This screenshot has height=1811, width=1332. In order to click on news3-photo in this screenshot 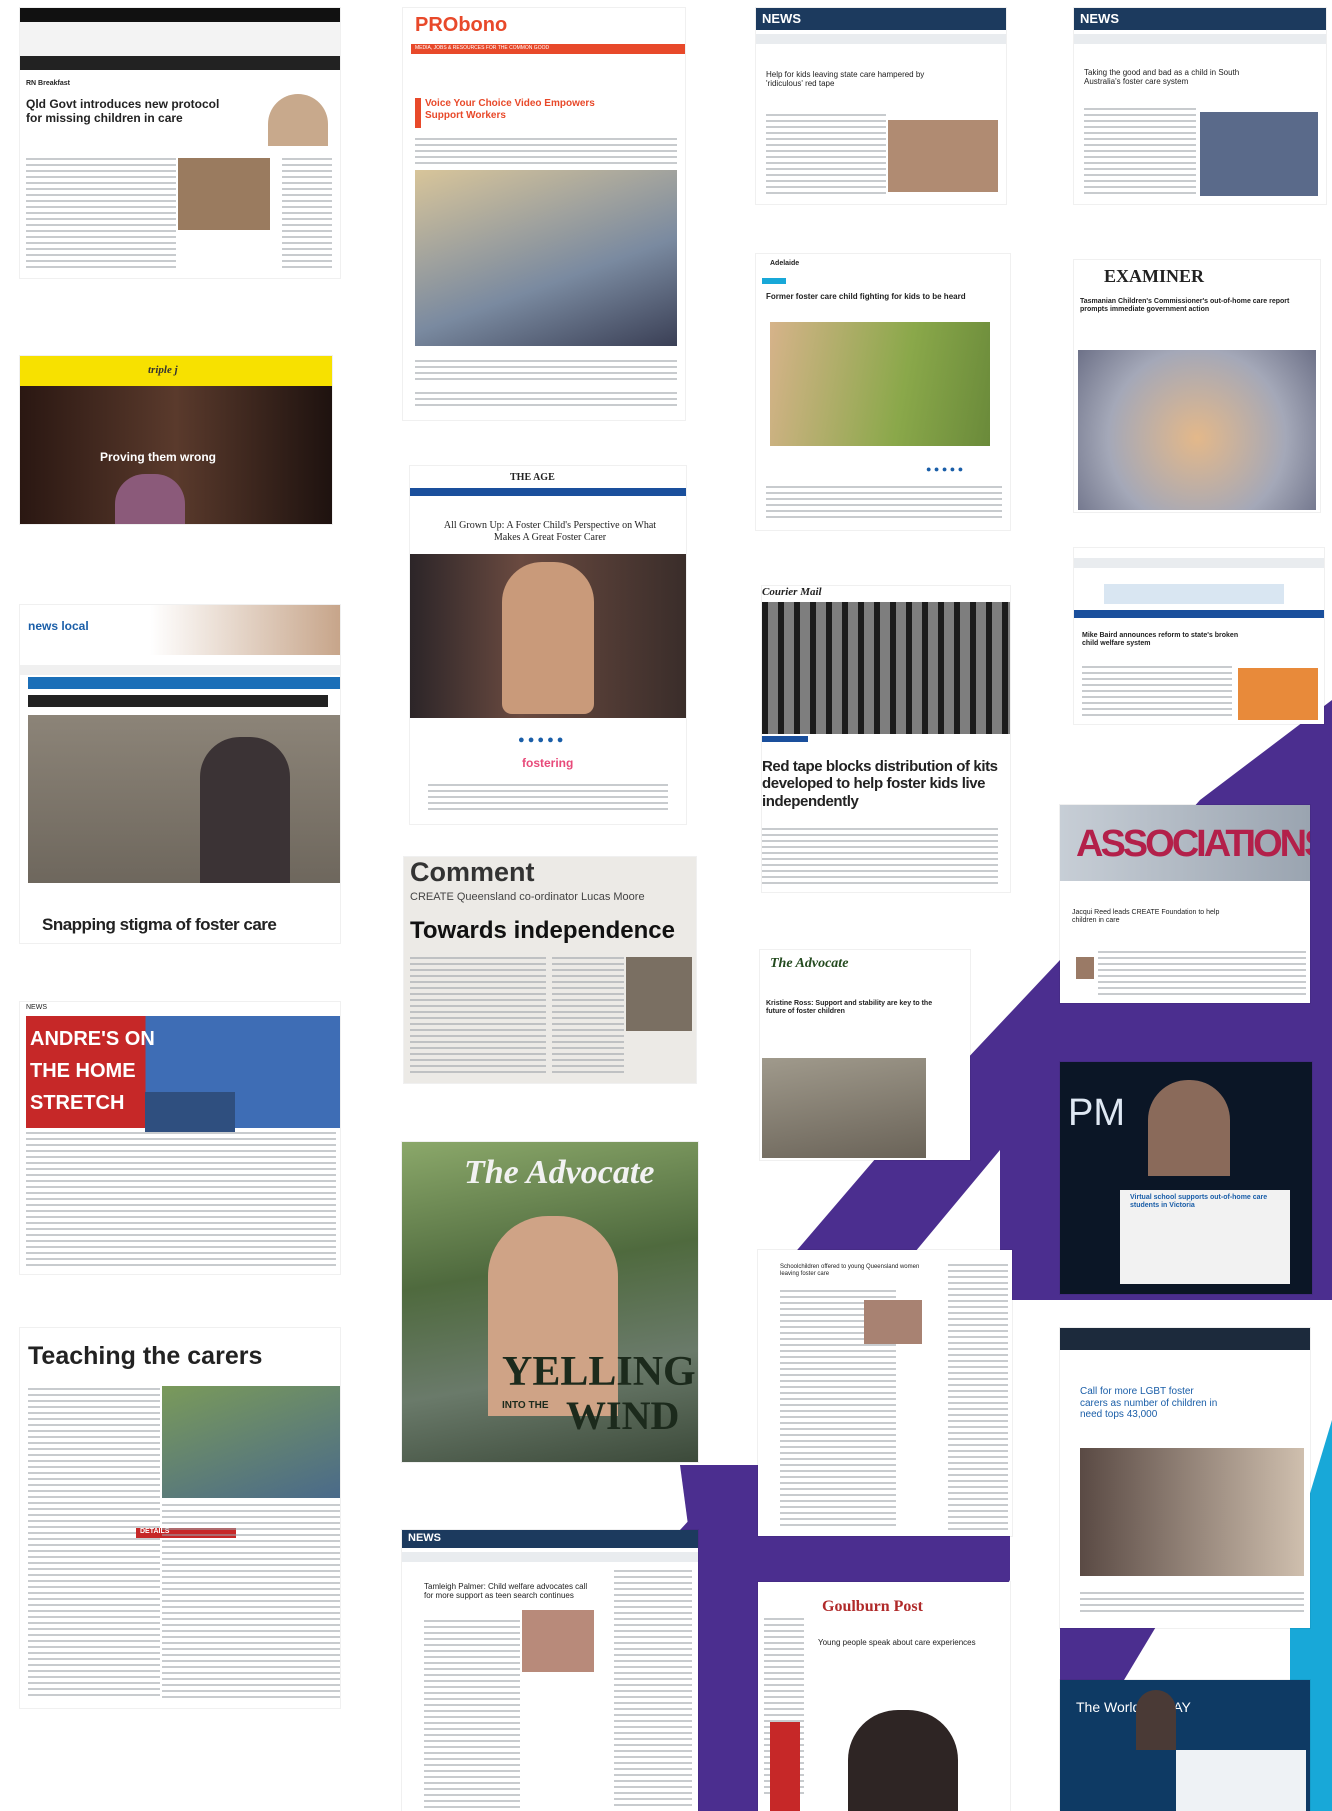, I will do `click(558, 1641)`.